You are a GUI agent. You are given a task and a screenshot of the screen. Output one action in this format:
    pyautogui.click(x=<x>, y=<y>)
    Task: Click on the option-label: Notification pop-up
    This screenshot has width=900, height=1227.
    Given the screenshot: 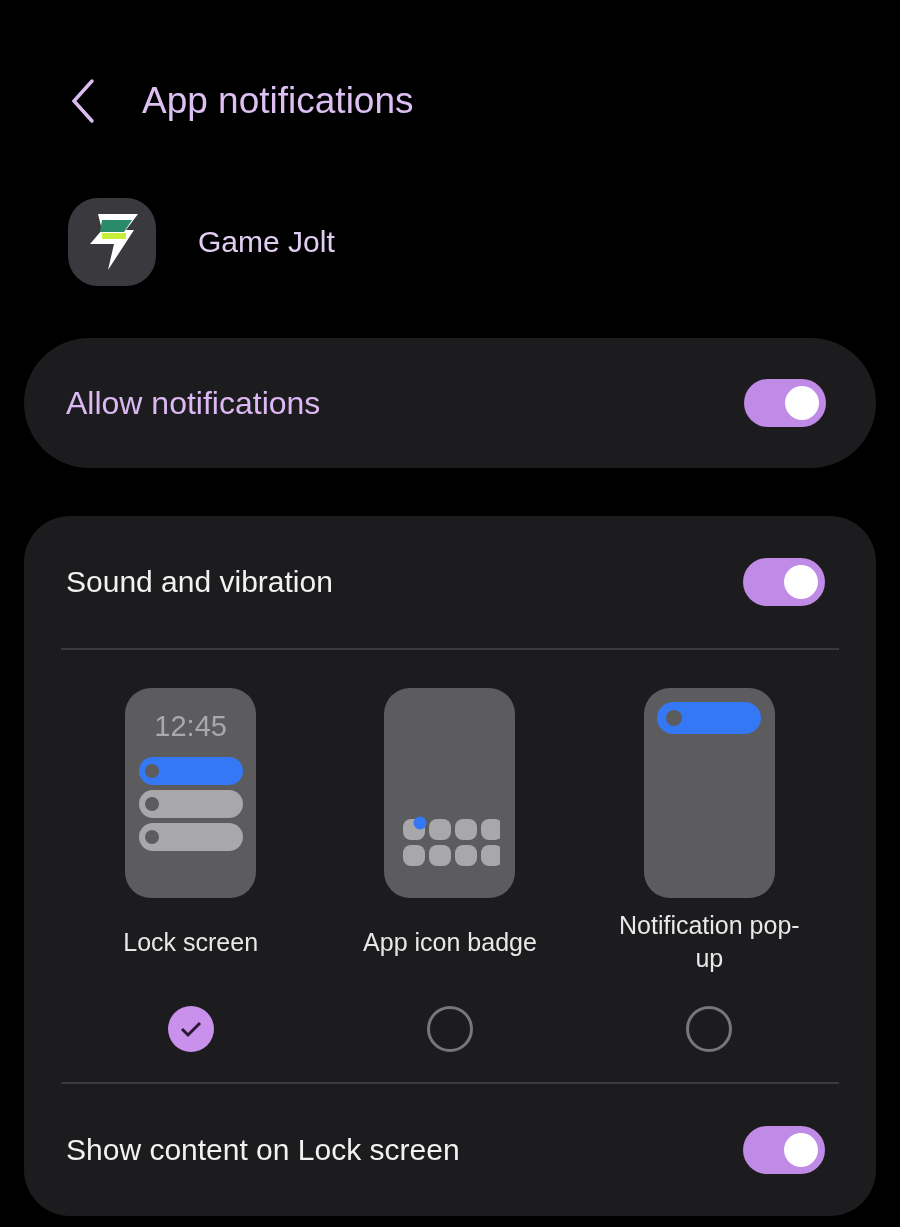 What is the action you would take?
    pyautogui.click(x=709, y=942)
    